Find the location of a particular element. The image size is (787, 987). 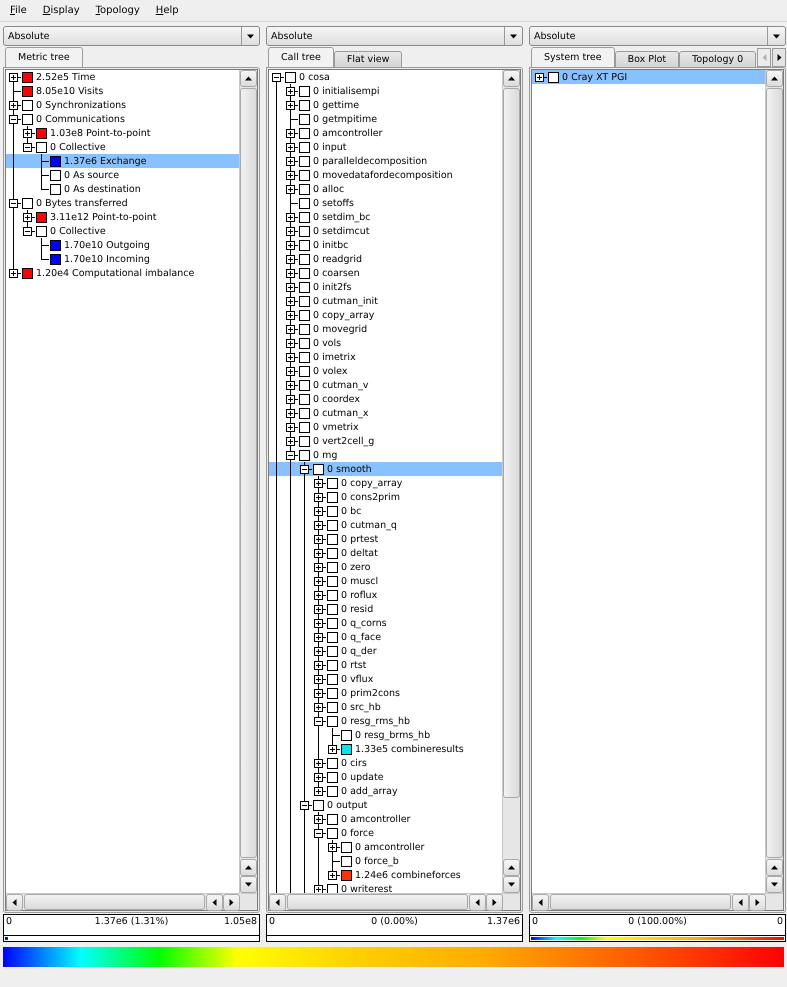

tree-row: 0 src_hb is located at coordinates (385, 707).